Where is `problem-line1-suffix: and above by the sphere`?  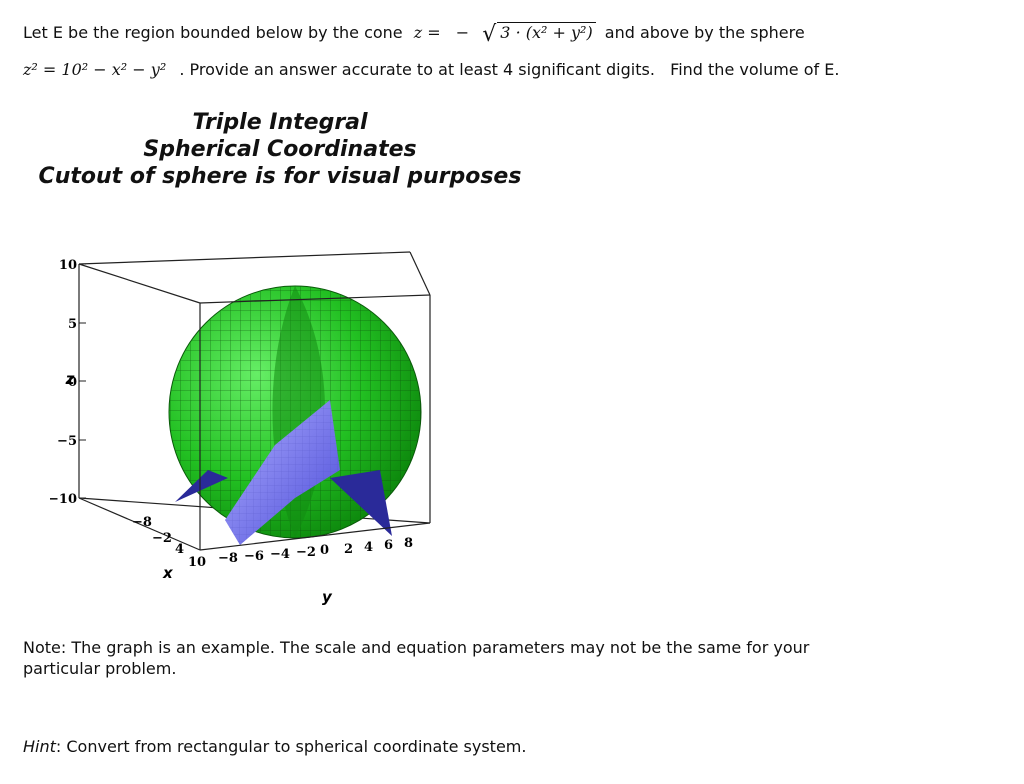
problem-line1-suffix: and above by the sphere is located at coordinates (704, 32).